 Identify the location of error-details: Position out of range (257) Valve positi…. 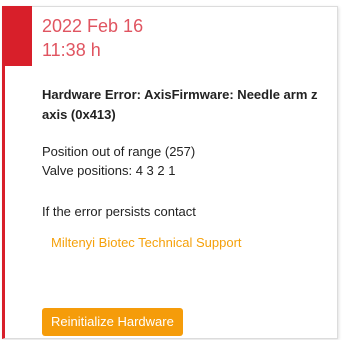
(118, 161).